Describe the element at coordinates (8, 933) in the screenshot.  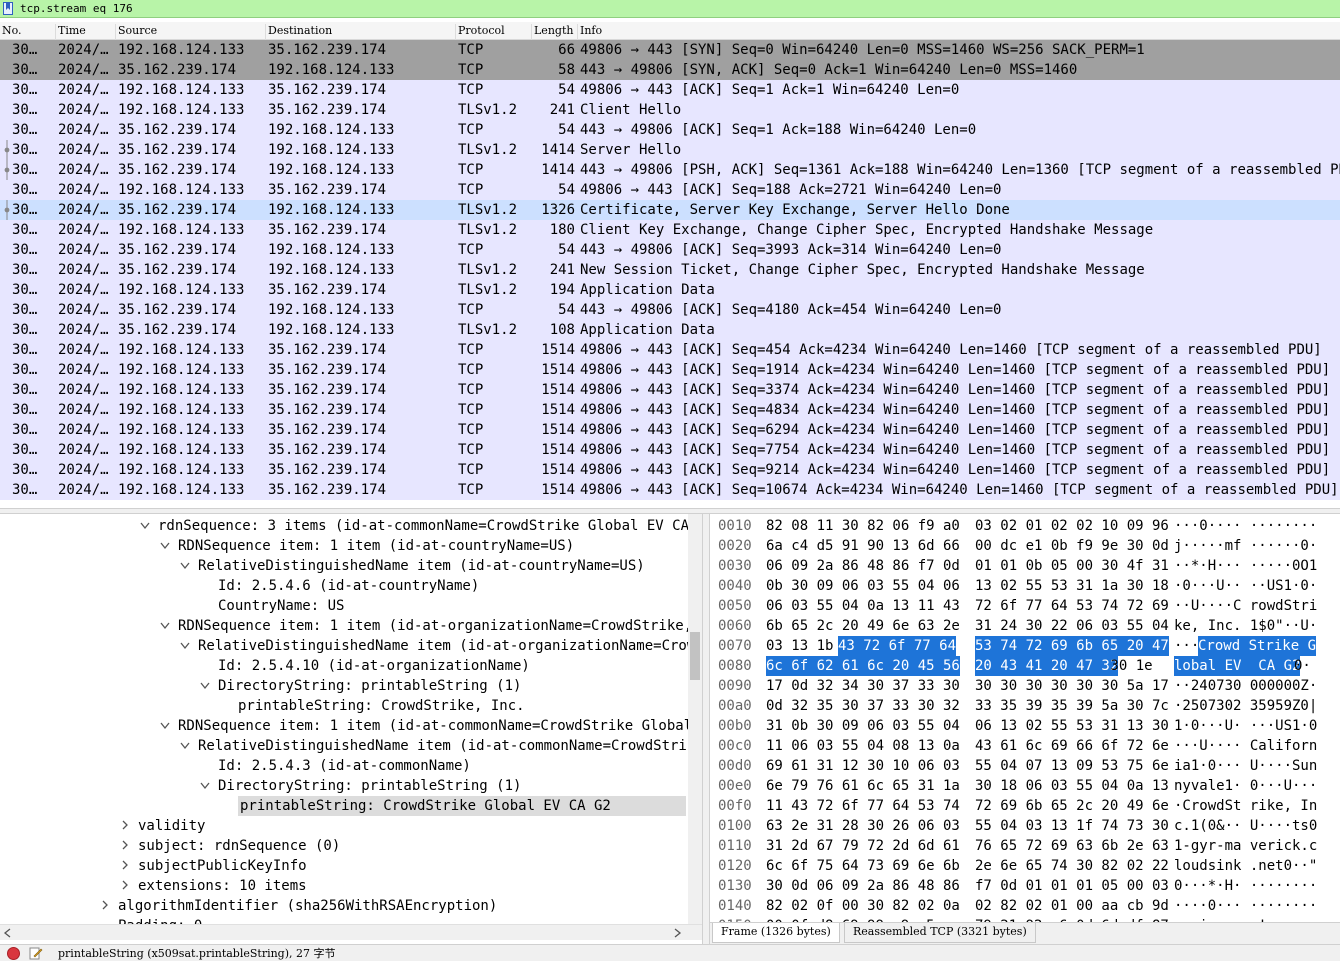
I see `scroll-left-icon` at that location.